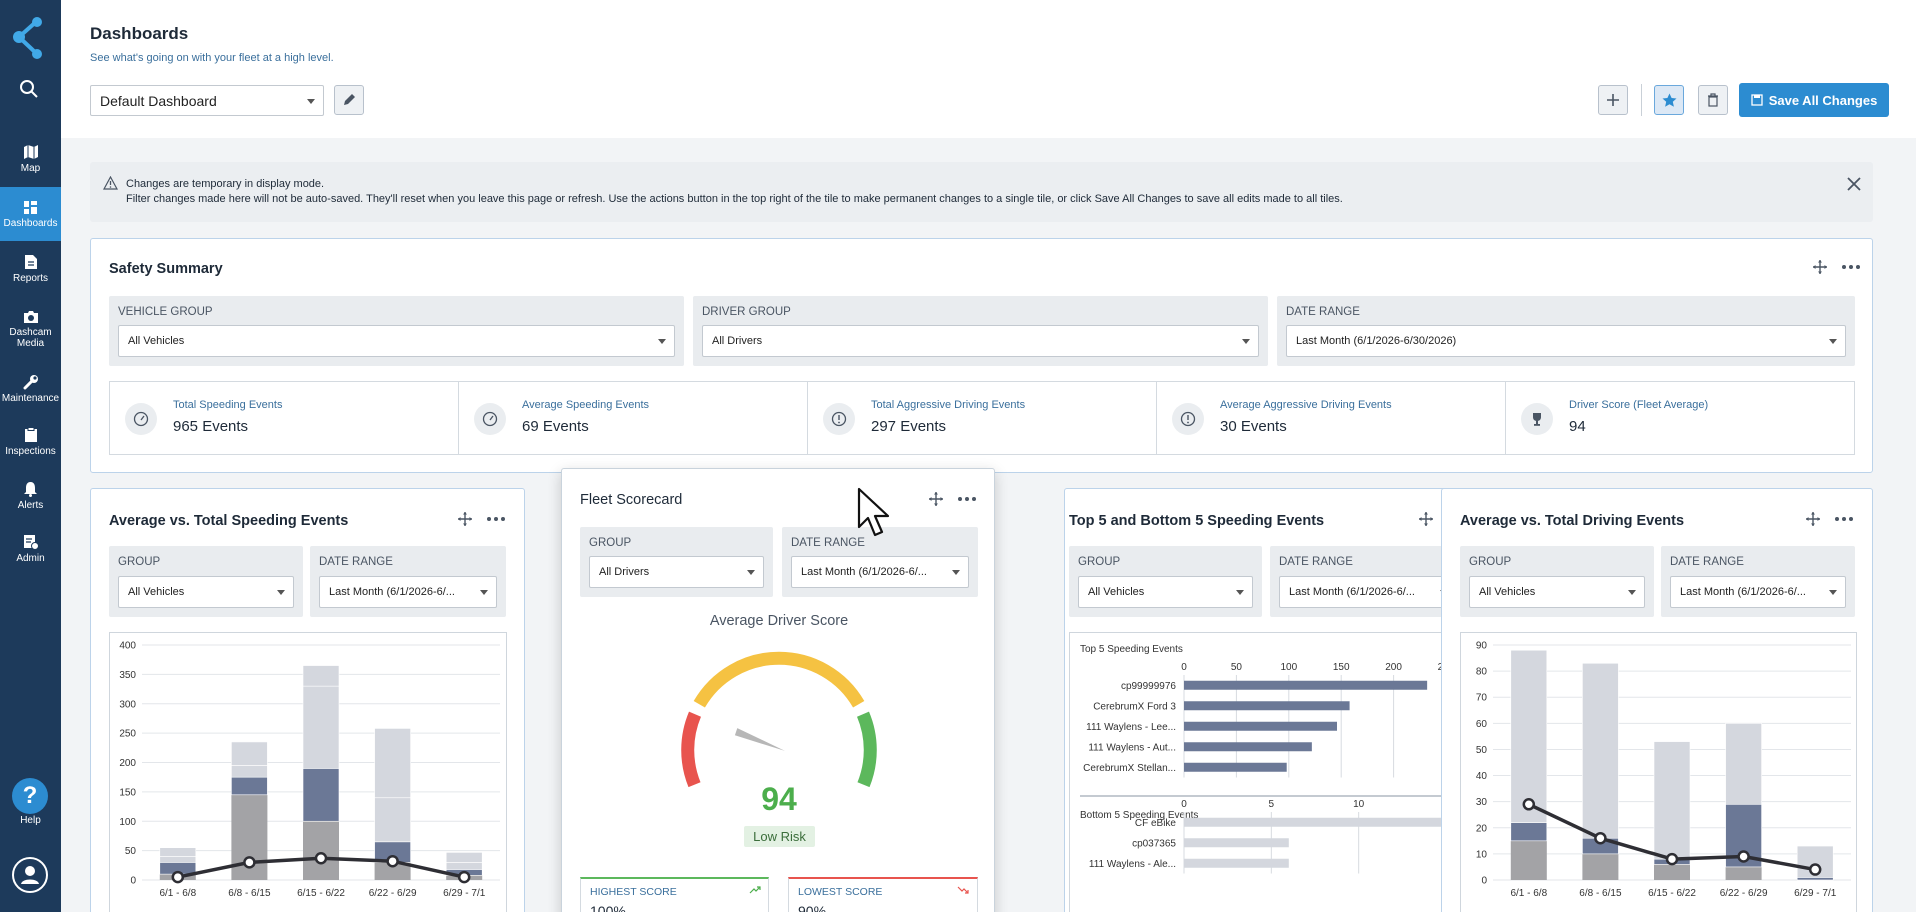 The height and width of the screenshot is (912, 1916). What do you see at coordinates (631, 500) in the screenshot?
I see `tile-title: Fleet Scorecard` at bounding box center [631, 500].